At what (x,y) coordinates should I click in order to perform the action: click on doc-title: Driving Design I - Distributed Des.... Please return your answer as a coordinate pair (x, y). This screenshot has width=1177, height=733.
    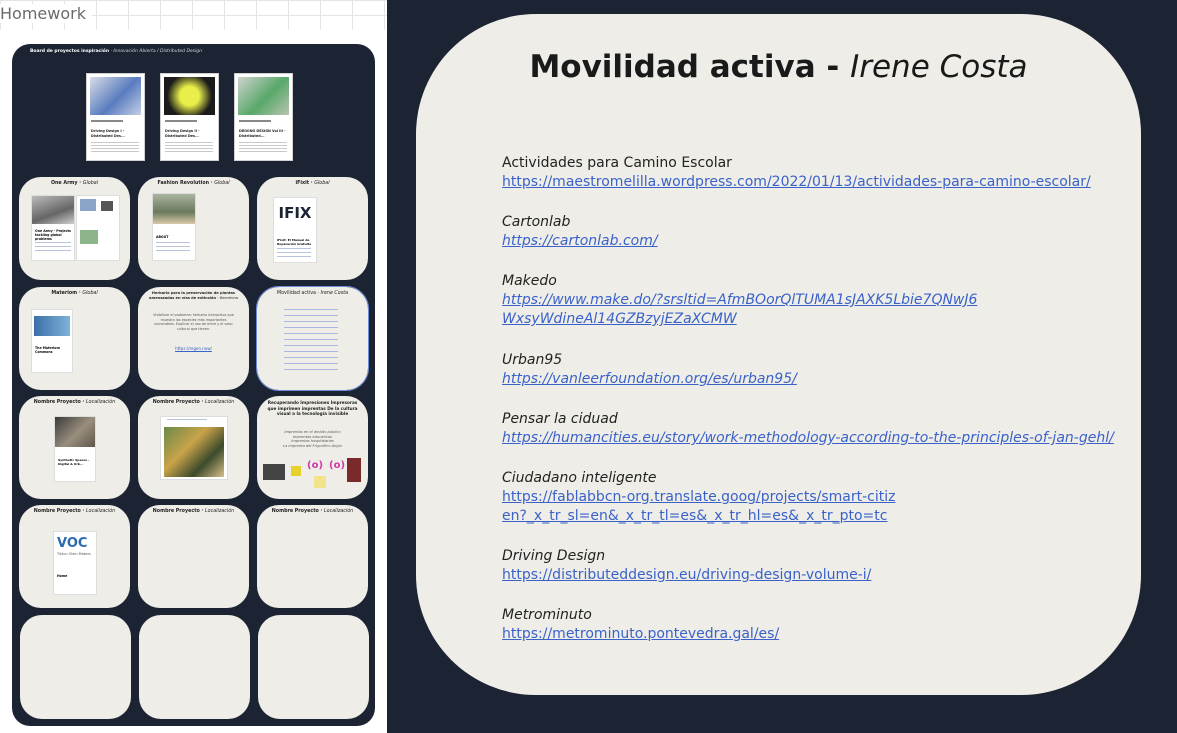
    Looking at the image, I should click on (108, 133).